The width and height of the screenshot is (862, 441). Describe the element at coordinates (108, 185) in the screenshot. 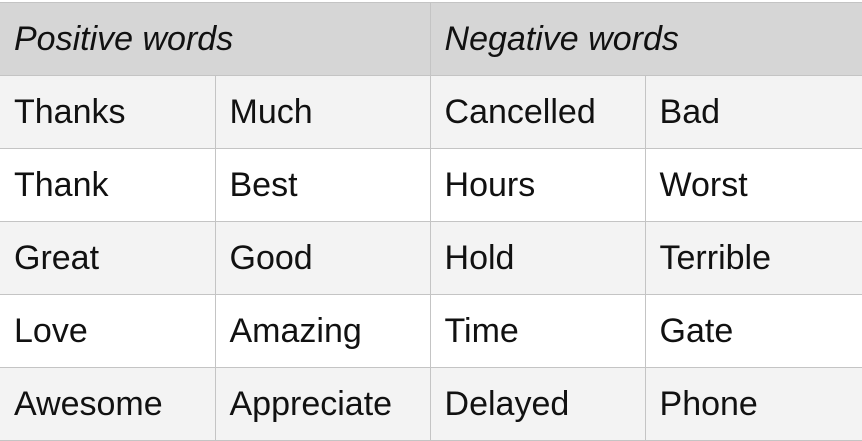

I see `positive-word-cell: Thank` at that location.